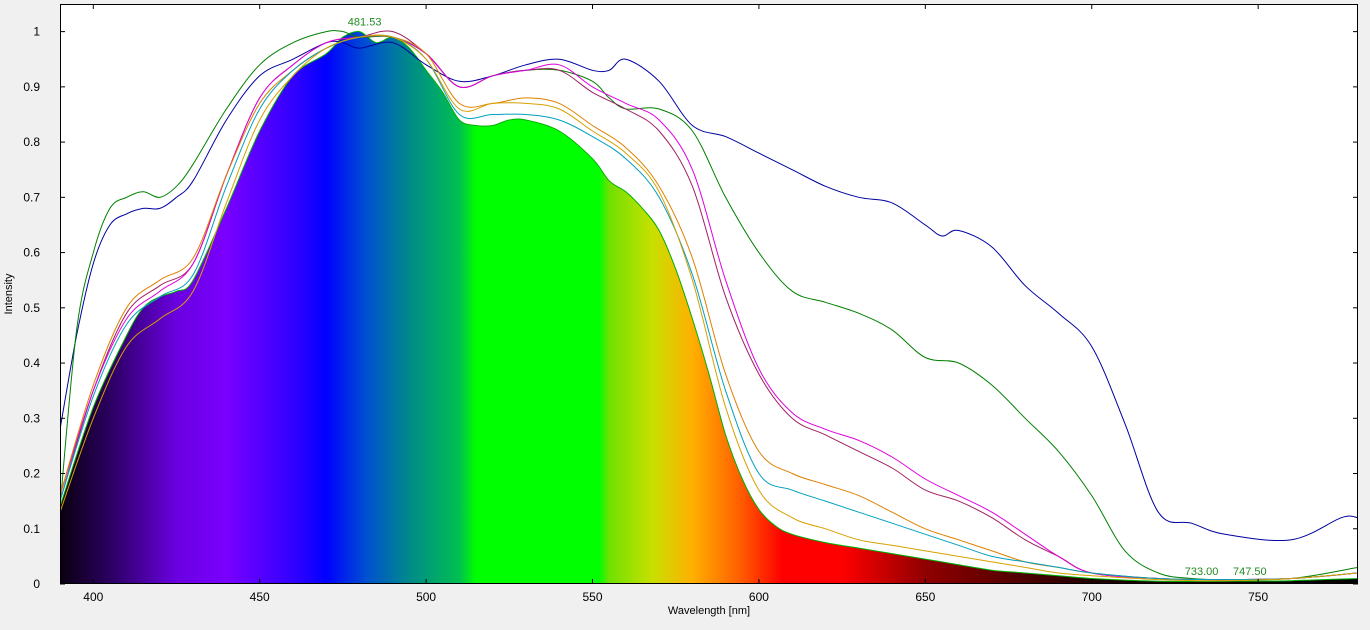 The image size is (1370, 630). I want to click on peak-annotation-2: 733.00, so click(1202, 572).